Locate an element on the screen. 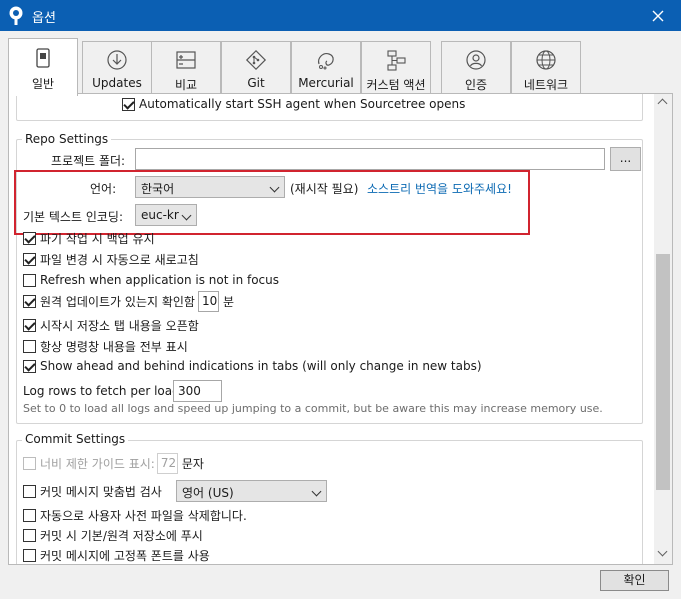 This screenshot has height=599, width=681. open-tabs-option: 시작시 저장소 탭 내용을 오픈함 is located at coordinates (111, 325).